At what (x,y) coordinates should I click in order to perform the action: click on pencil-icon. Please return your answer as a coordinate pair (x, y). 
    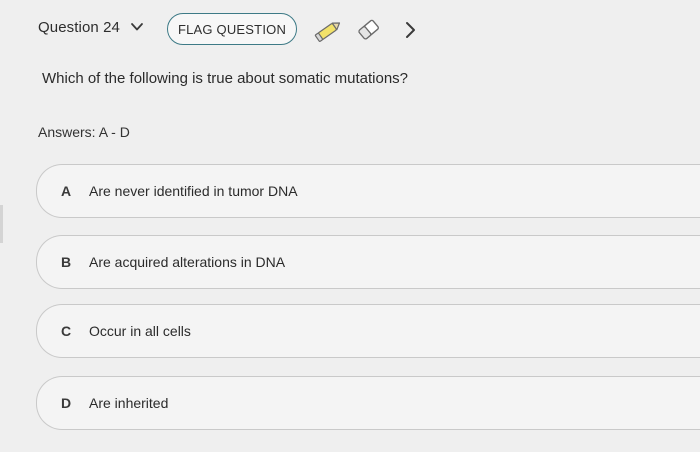
    Looking at the image, I should click on (328, 31).